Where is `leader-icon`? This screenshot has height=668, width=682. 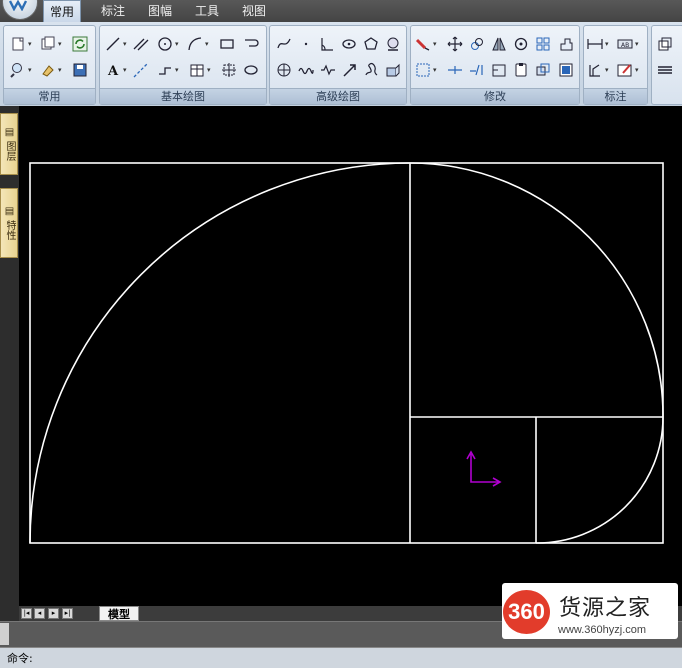
leader-icon is located at coordinates (595, 70).